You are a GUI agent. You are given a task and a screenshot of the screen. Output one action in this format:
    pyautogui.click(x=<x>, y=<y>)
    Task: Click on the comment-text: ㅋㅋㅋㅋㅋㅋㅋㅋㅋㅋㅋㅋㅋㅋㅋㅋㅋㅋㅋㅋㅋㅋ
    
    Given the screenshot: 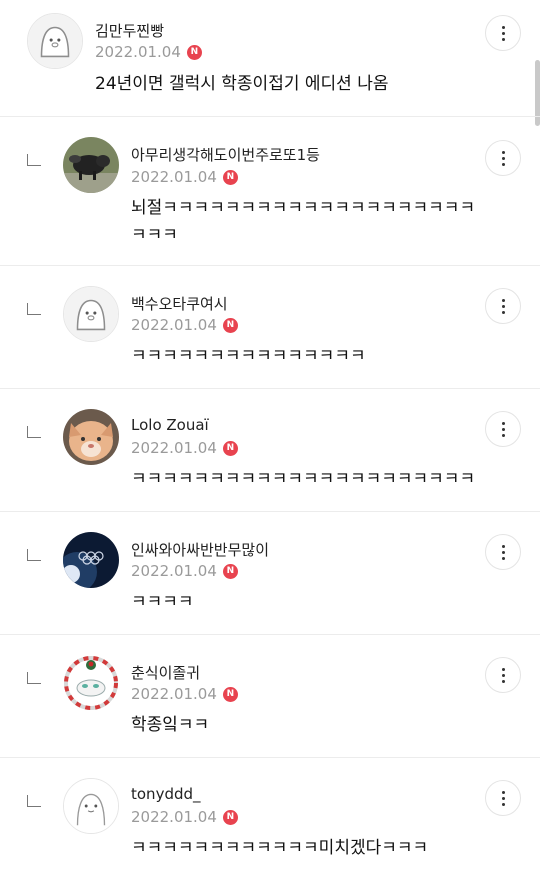 What is the action you would take?
    pyautogui.click(x=303, y=479)
    